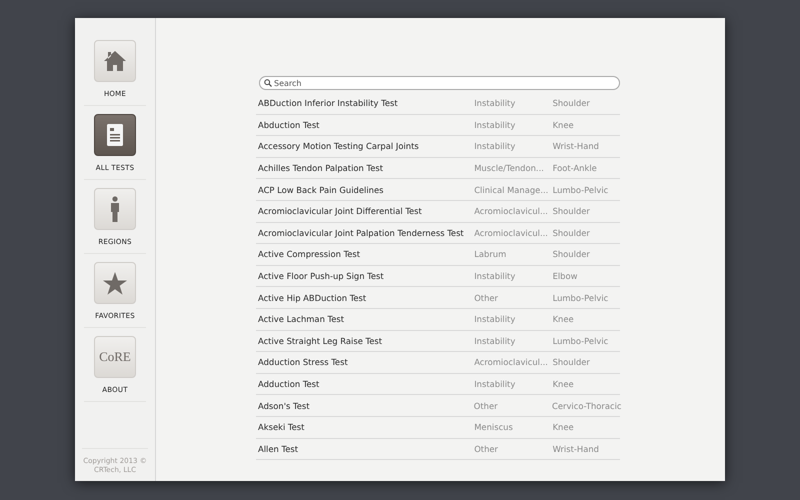  I want to click on test-name-cell-text: Active Floor Push-up Sign Test, so click(321, 276).